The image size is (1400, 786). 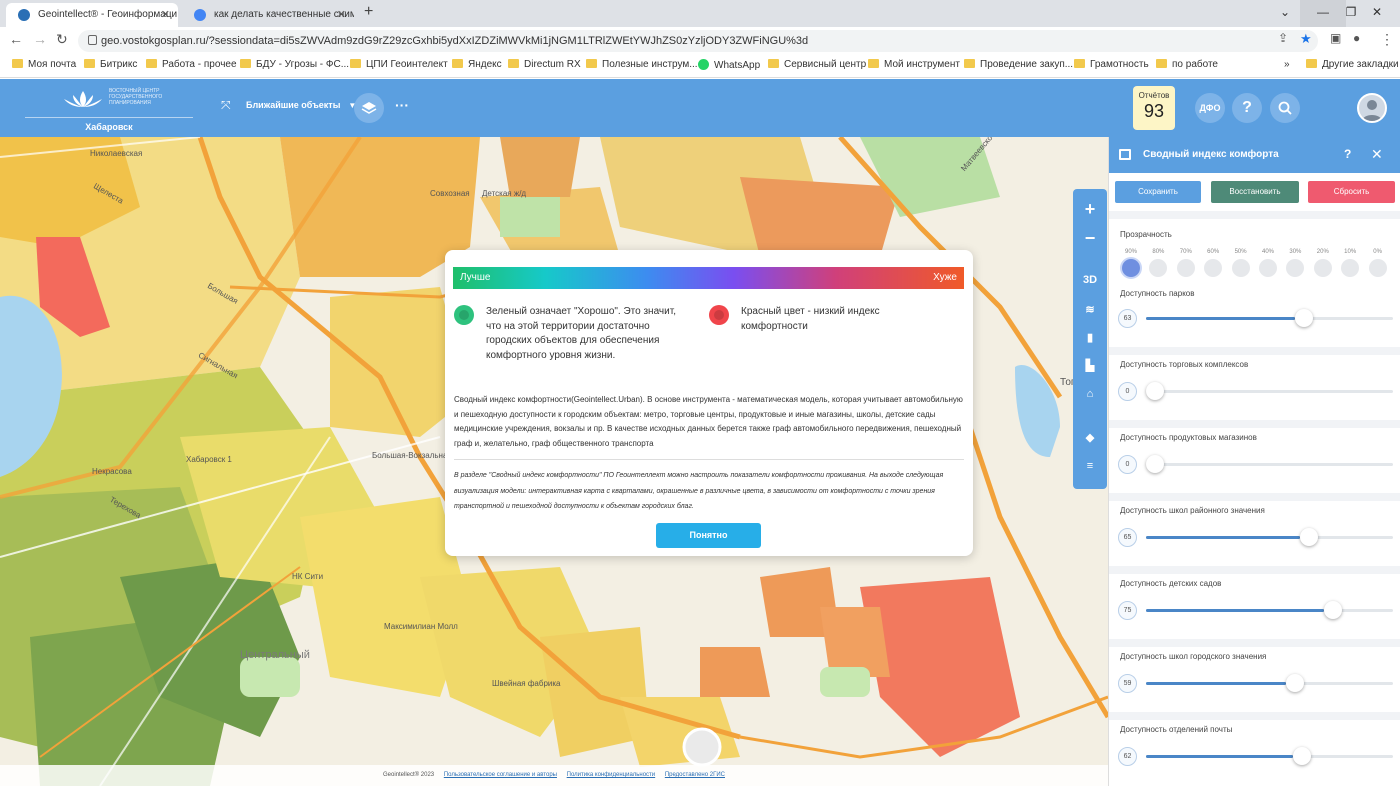 I want to click on eraser-icon: ◆, so click(x=1090, y=438).